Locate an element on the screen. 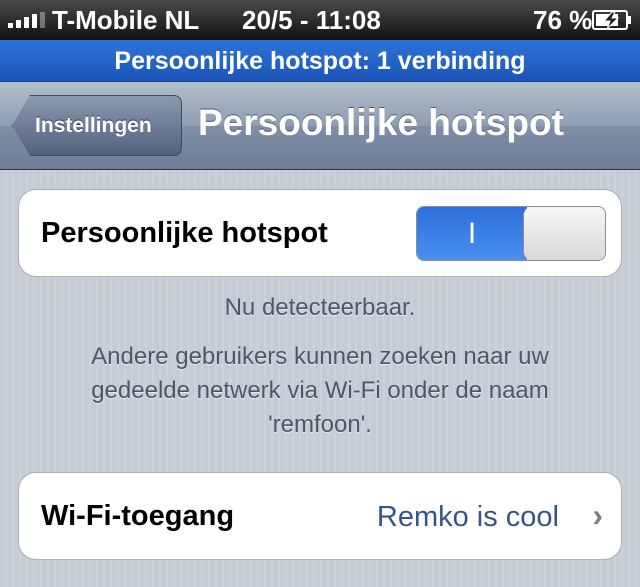 Image resolution: width=640 pixels, height=587 pixels. back-button: Instellingen is located at coordinates (97, 125).